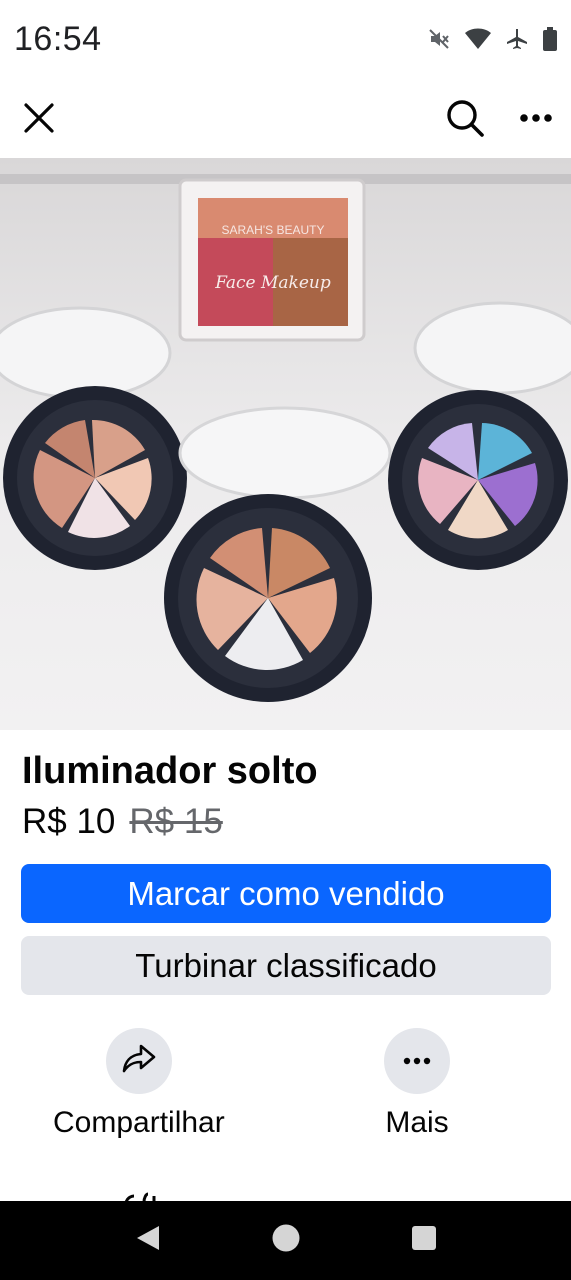 The height and width of the screenshot is (1280, 571). I want to click on status-time: 16:54, so click(58, 38).